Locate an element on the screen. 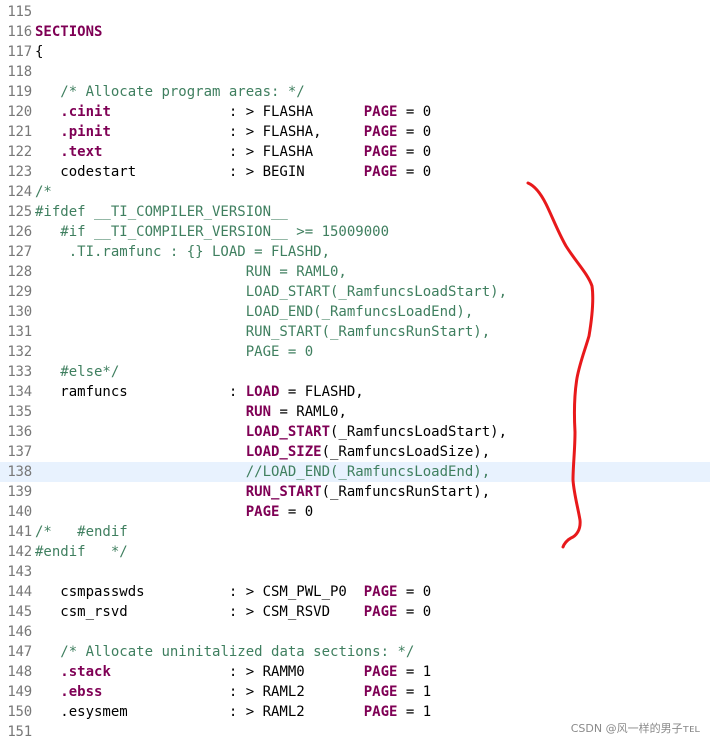 This screenshot has height=742, width=710. code-line: 116 SECTIONS is located at coordinates (355, 32).